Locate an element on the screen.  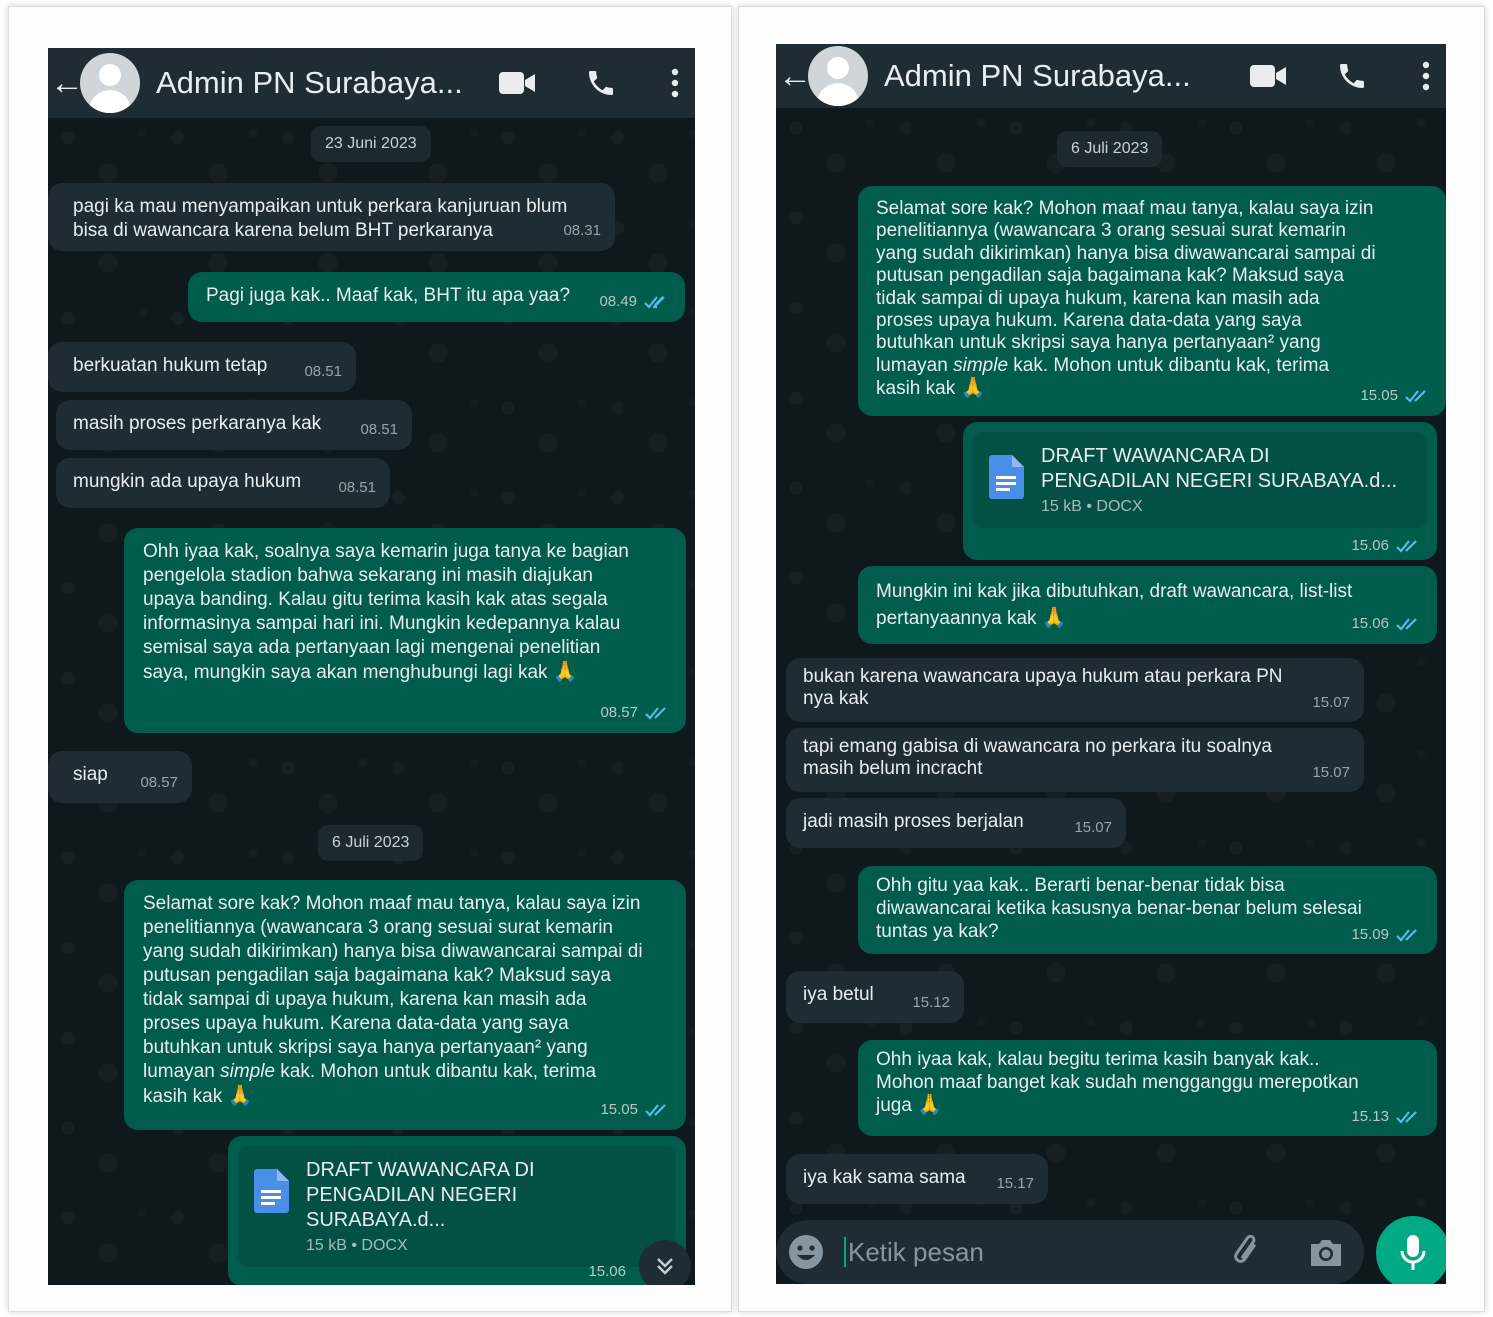
message-input-bar: Ketik pesan is located at coordinates (1070, 1252).